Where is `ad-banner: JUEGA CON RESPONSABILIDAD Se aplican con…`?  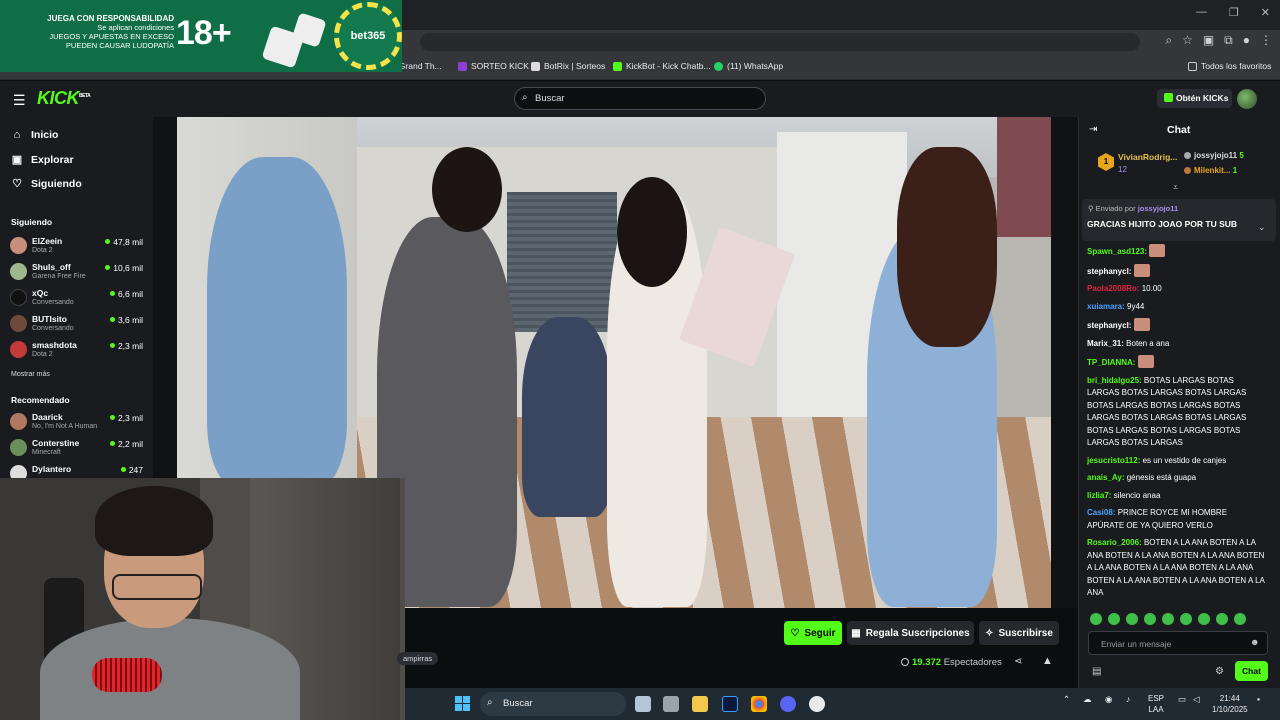
ad-banner: JUEGA CON RESPONSABILIDAD Se aplican con… is located at coordinates (201, 36).